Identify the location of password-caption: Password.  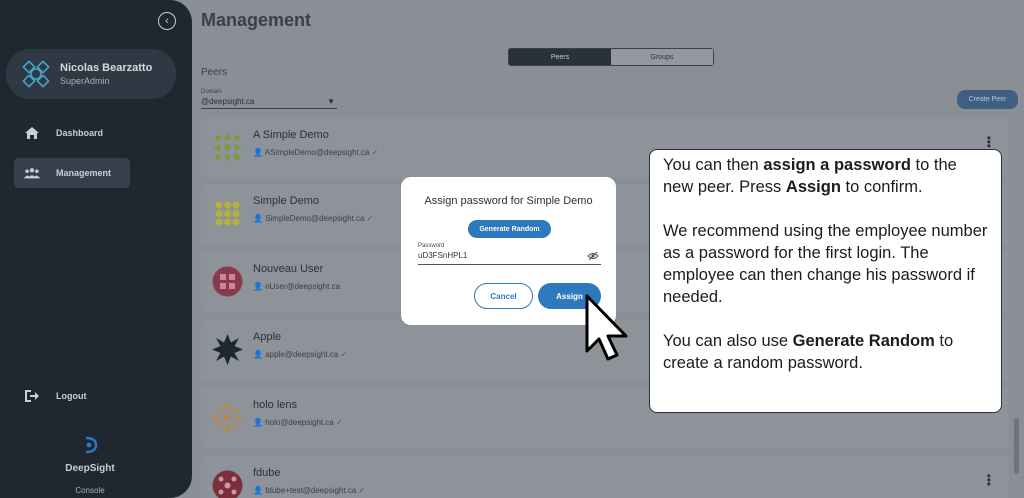
(431, 246).